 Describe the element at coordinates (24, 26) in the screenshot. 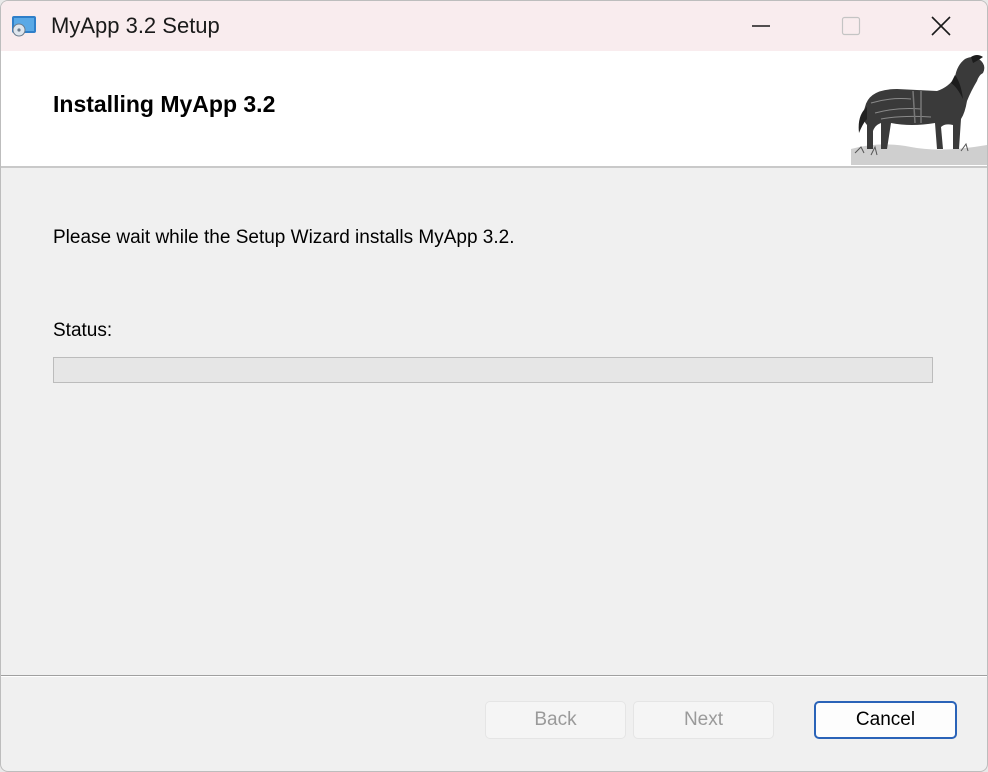

I see `installer-app-icon` at that location.